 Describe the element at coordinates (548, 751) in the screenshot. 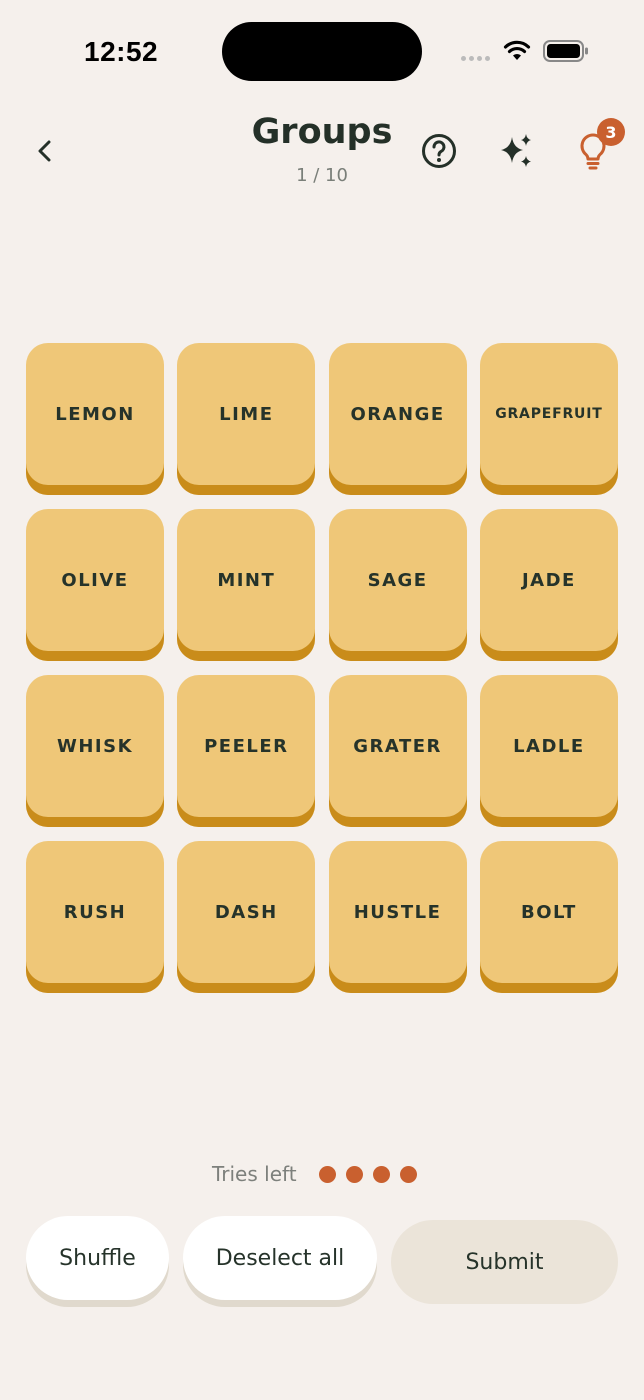

I see `word-tile: LADLE` at that location.